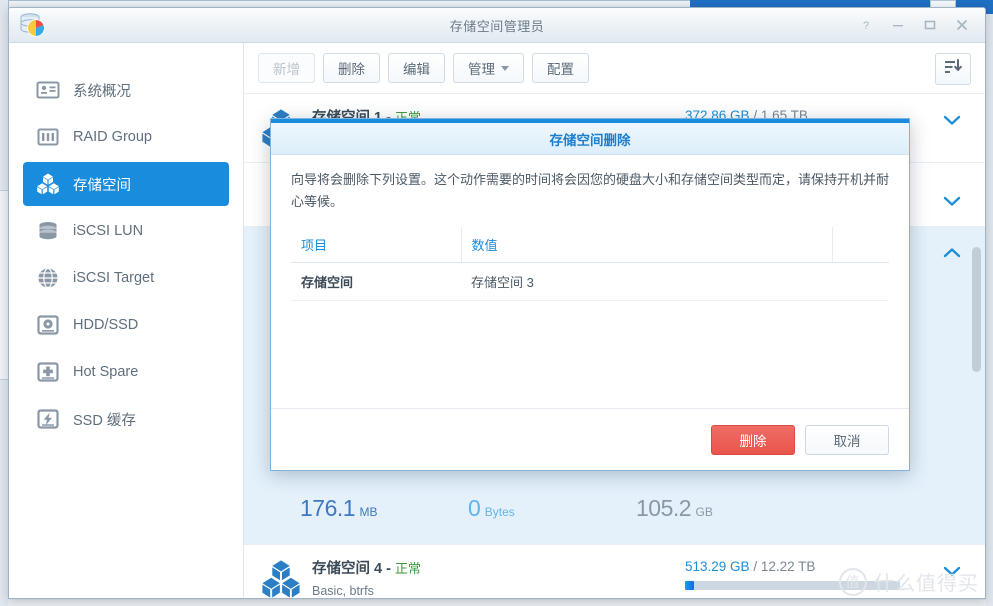 The image size is (993, 606). Describe the element at coordinates (286, 68) in the screenshot. I see `create-button: 新增` at that location.